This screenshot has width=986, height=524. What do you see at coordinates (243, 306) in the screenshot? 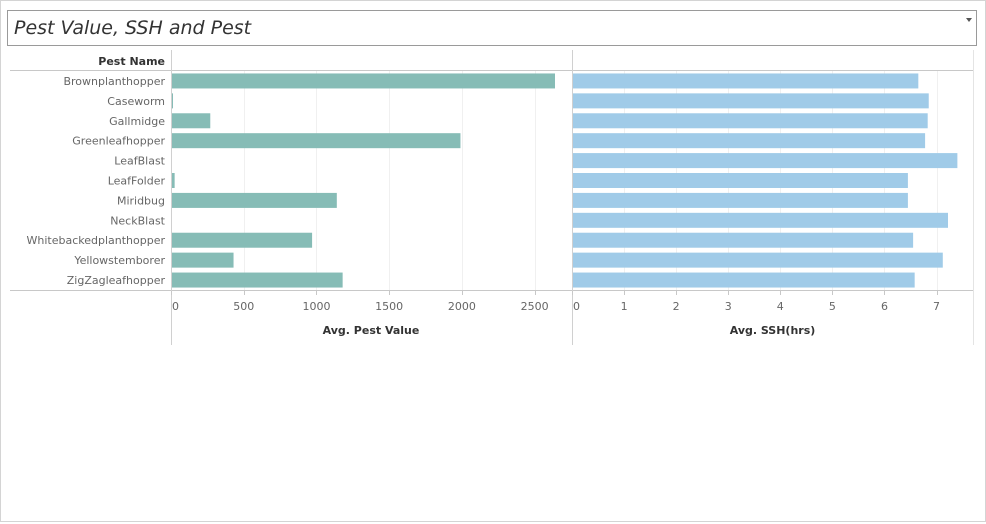
I see `pest-tick-label: 500` at bounding box center [243, 306].